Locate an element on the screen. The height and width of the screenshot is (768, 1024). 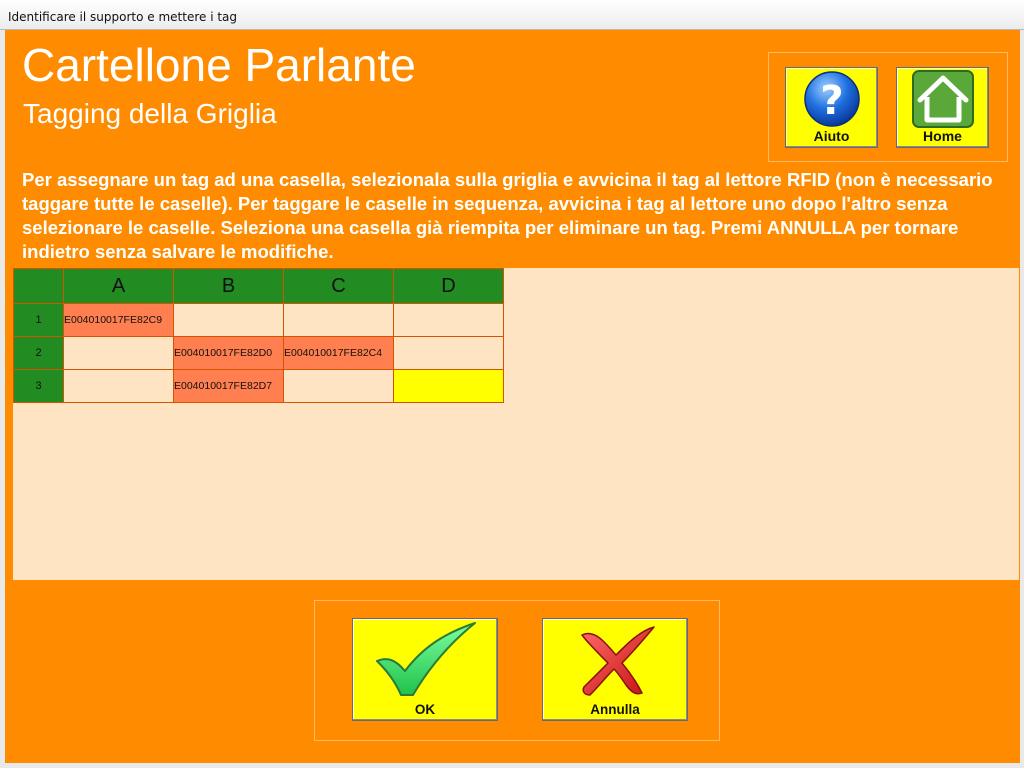
grid-corner-cell is located at coordinates (38, 286).